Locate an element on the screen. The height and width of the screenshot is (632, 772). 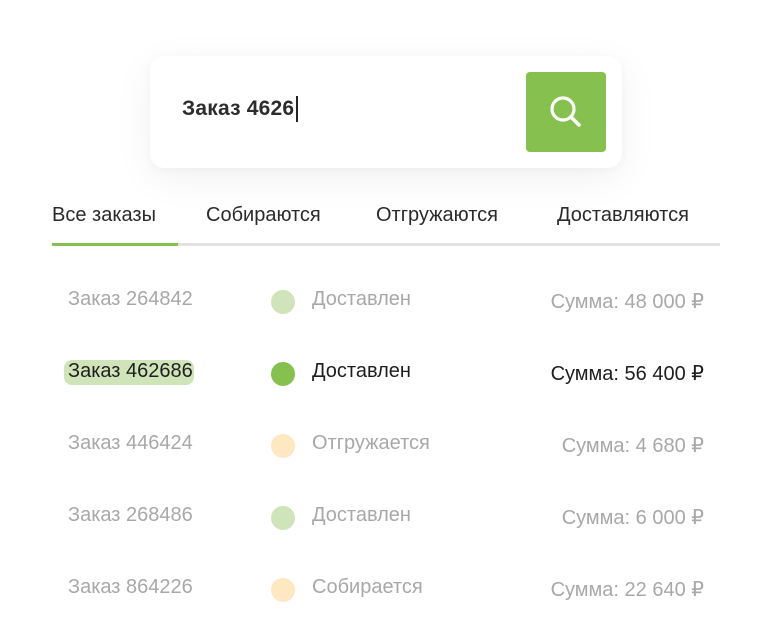
order-sum: Сумма: 6 000 ₽ is located at coordinates (632, 518).